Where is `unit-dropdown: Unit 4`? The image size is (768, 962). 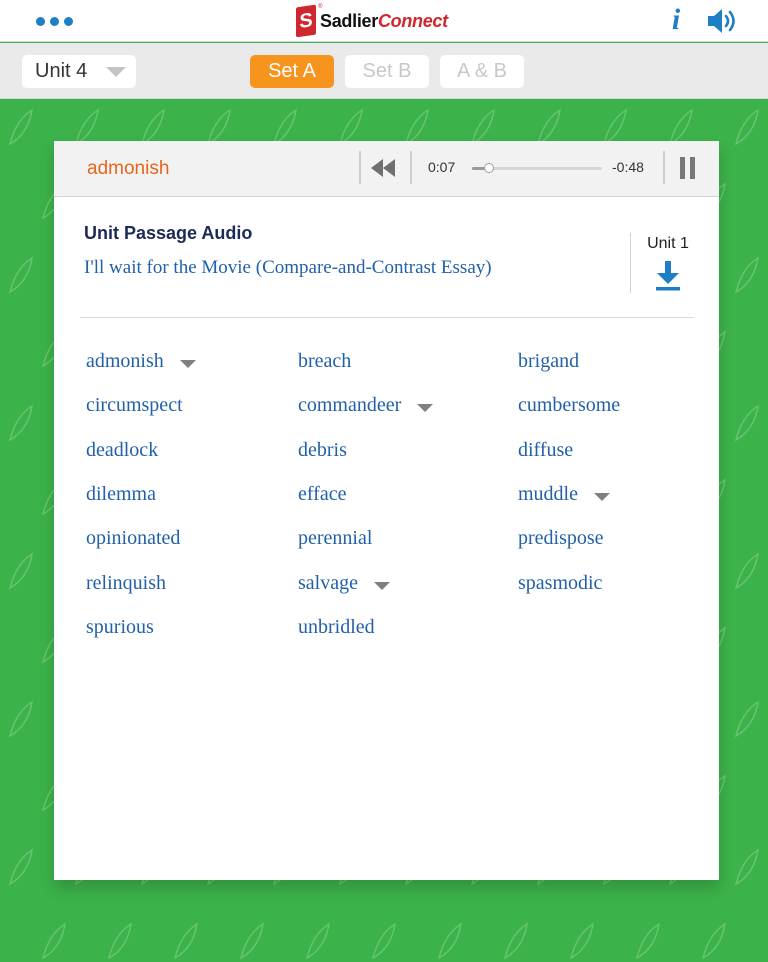 unit-dropdown: Unit 4 is located at coordinates (79, 71).